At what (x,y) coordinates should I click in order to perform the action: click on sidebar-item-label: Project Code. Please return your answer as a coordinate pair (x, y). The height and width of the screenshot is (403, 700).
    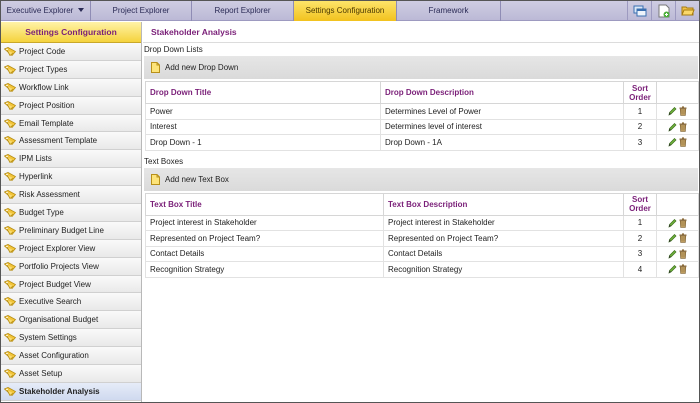
    Looking at the image, I should click on (42, 51).